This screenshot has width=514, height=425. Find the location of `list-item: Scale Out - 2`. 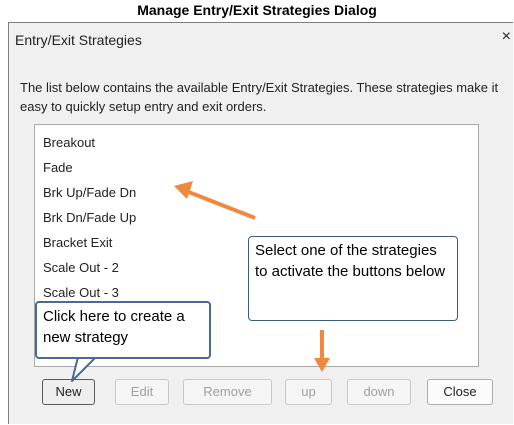

list-item: Scale Out - 2 is located at coordinates (81, 267).